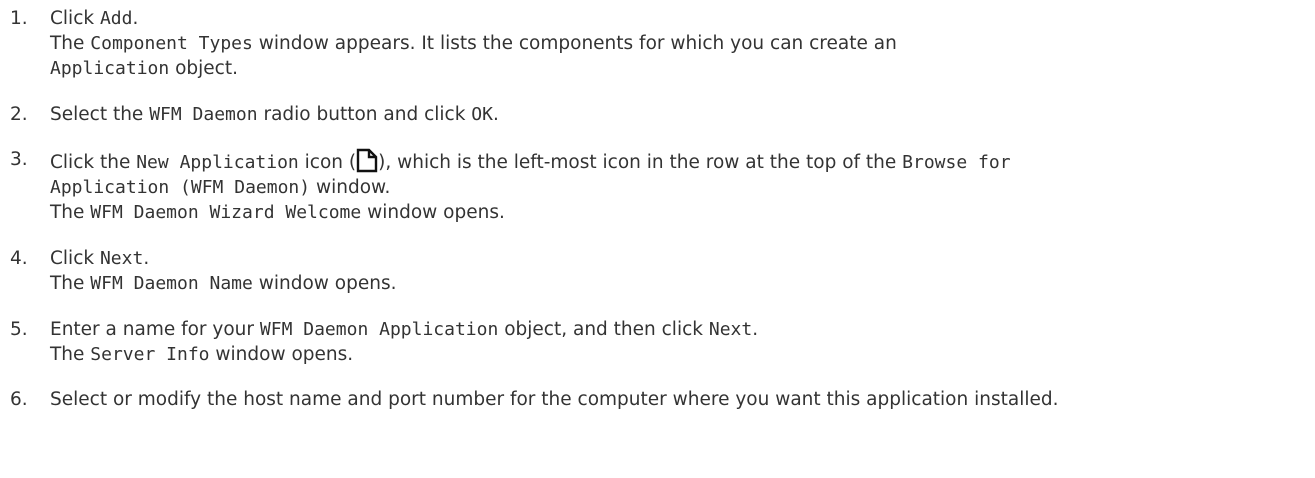  Describe the element at coordinates (19, 159) in the screenshot. I see `step-number: 3.` at that location.